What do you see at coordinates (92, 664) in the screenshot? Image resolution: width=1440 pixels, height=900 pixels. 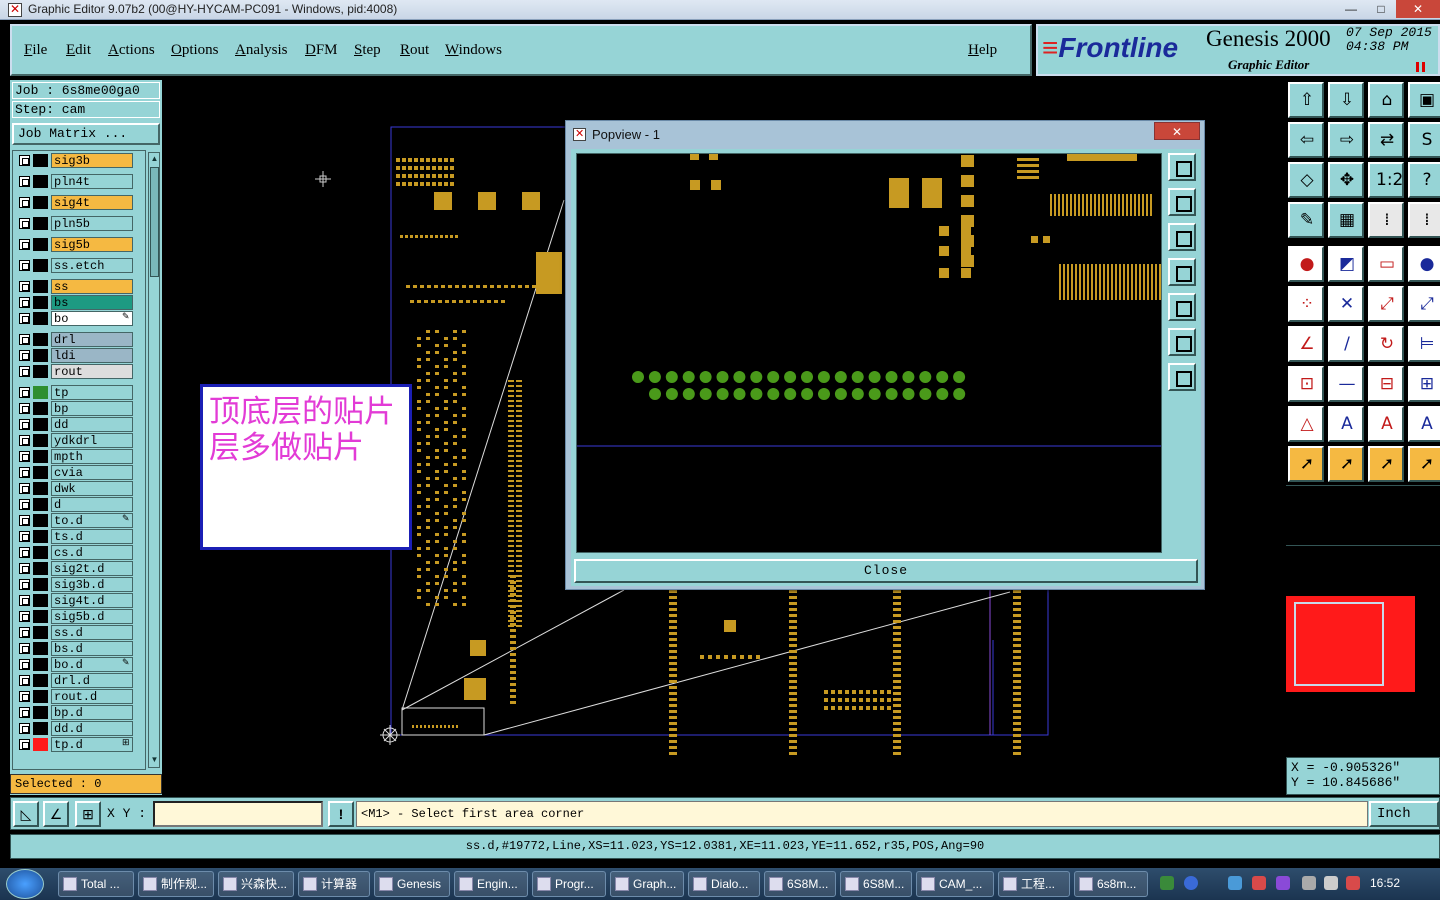 I see `layer-name: bo.d` at bounding box center [92, 664].